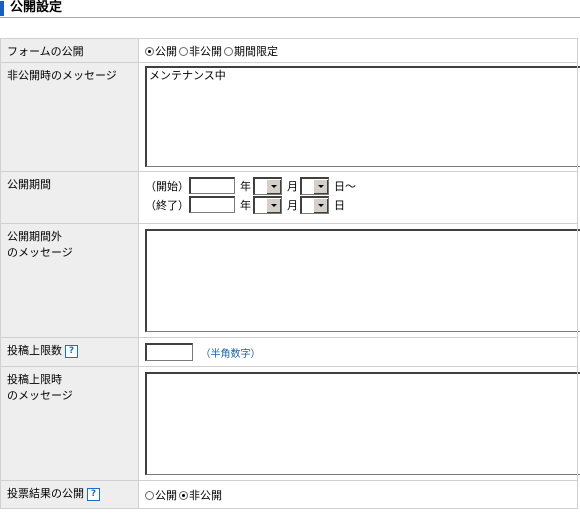 The width and height of the screenshot is (580, 517). I want to click on radio-results-private-circle, so click(183, 495).